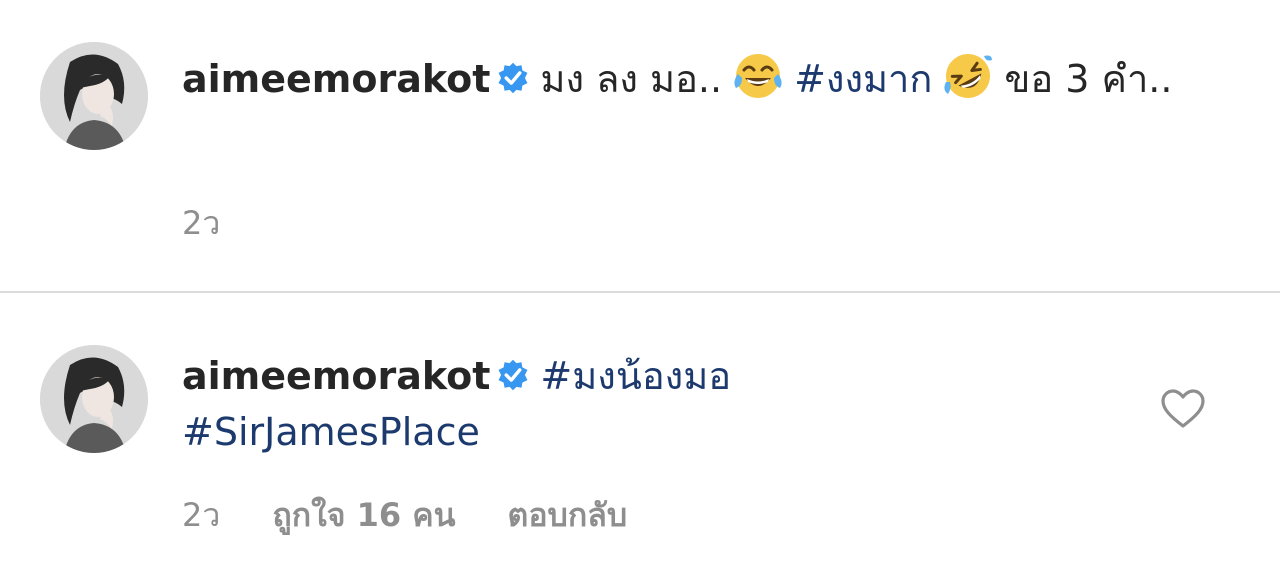 This screenshot has width=1280, height=572. What do you see at coordinates (758, 76) in the screenshot?
I see `face-with-tears-of-joy-icon` at bounding box center [758, 76].